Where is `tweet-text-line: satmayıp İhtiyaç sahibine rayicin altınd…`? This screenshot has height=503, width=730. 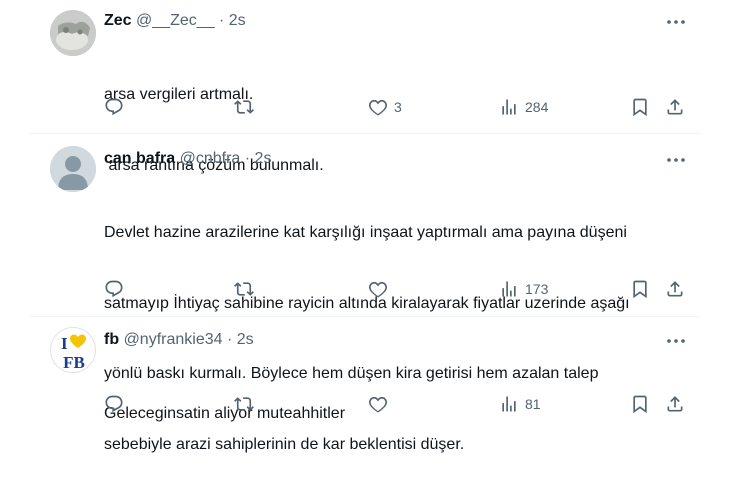
tweet-text-line: satmayıp İhtiyaç sahibine rayicin altınd… is located at coordinates (367, 303).